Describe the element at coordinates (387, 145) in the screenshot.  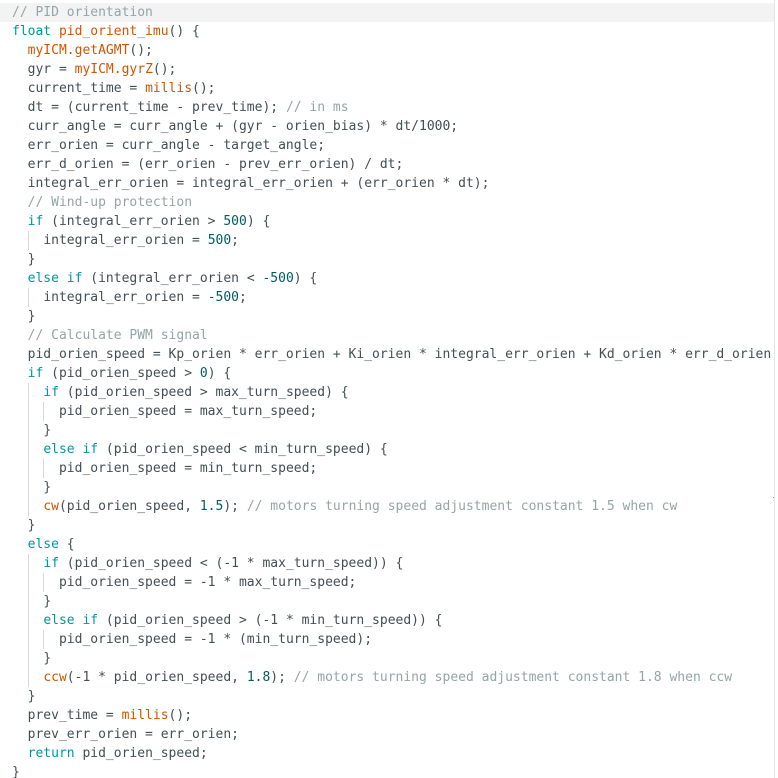
I see `code-line: err_orien = curr_angle - target_angle;` at that location.